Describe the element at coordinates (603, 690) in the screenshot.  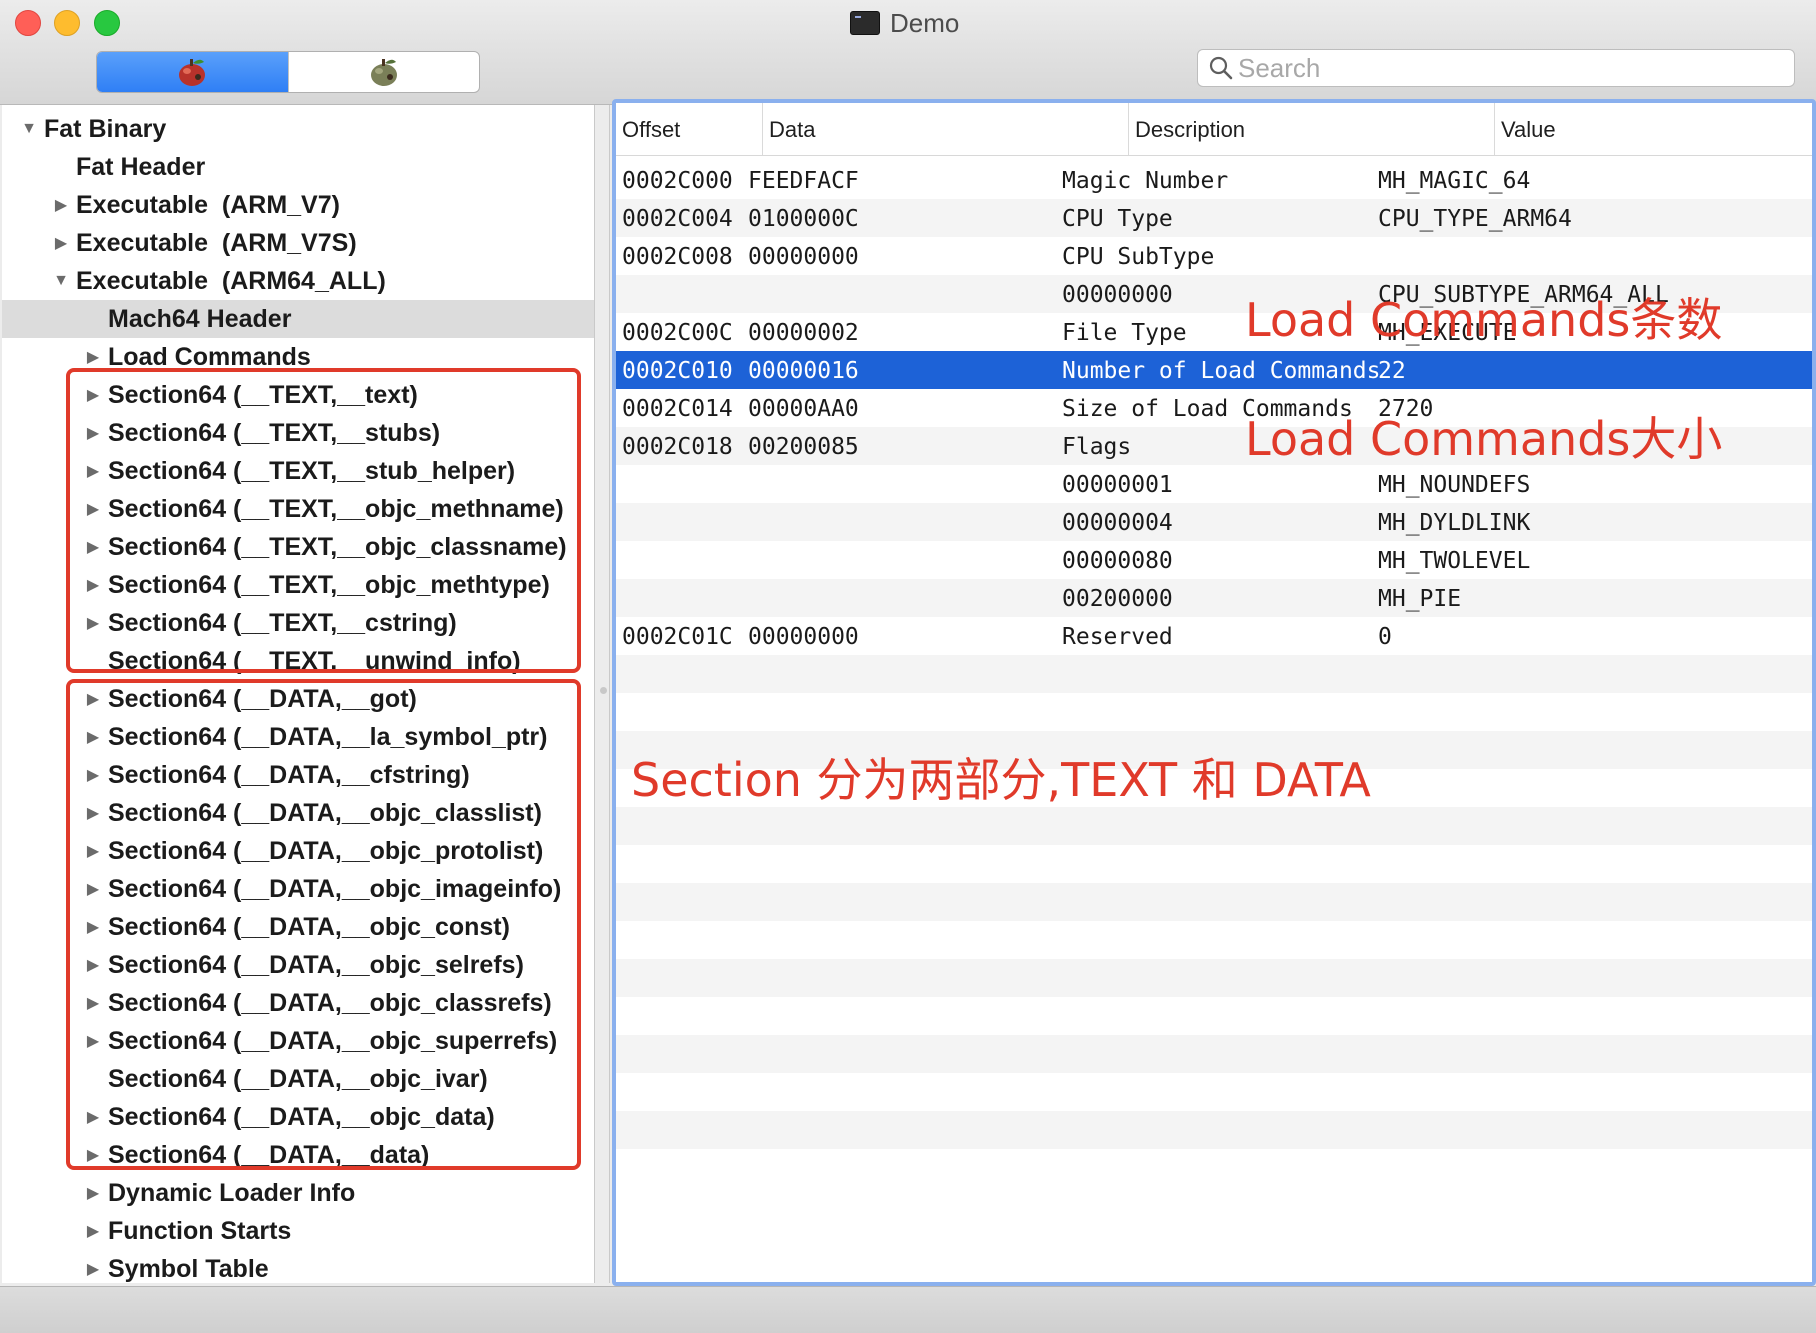
I see `divider-handle` at that location.